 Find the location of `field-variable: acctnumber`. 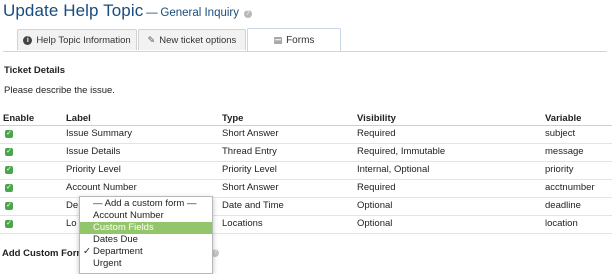

field-variable: acctnumber is located at coordinates (570, 187).